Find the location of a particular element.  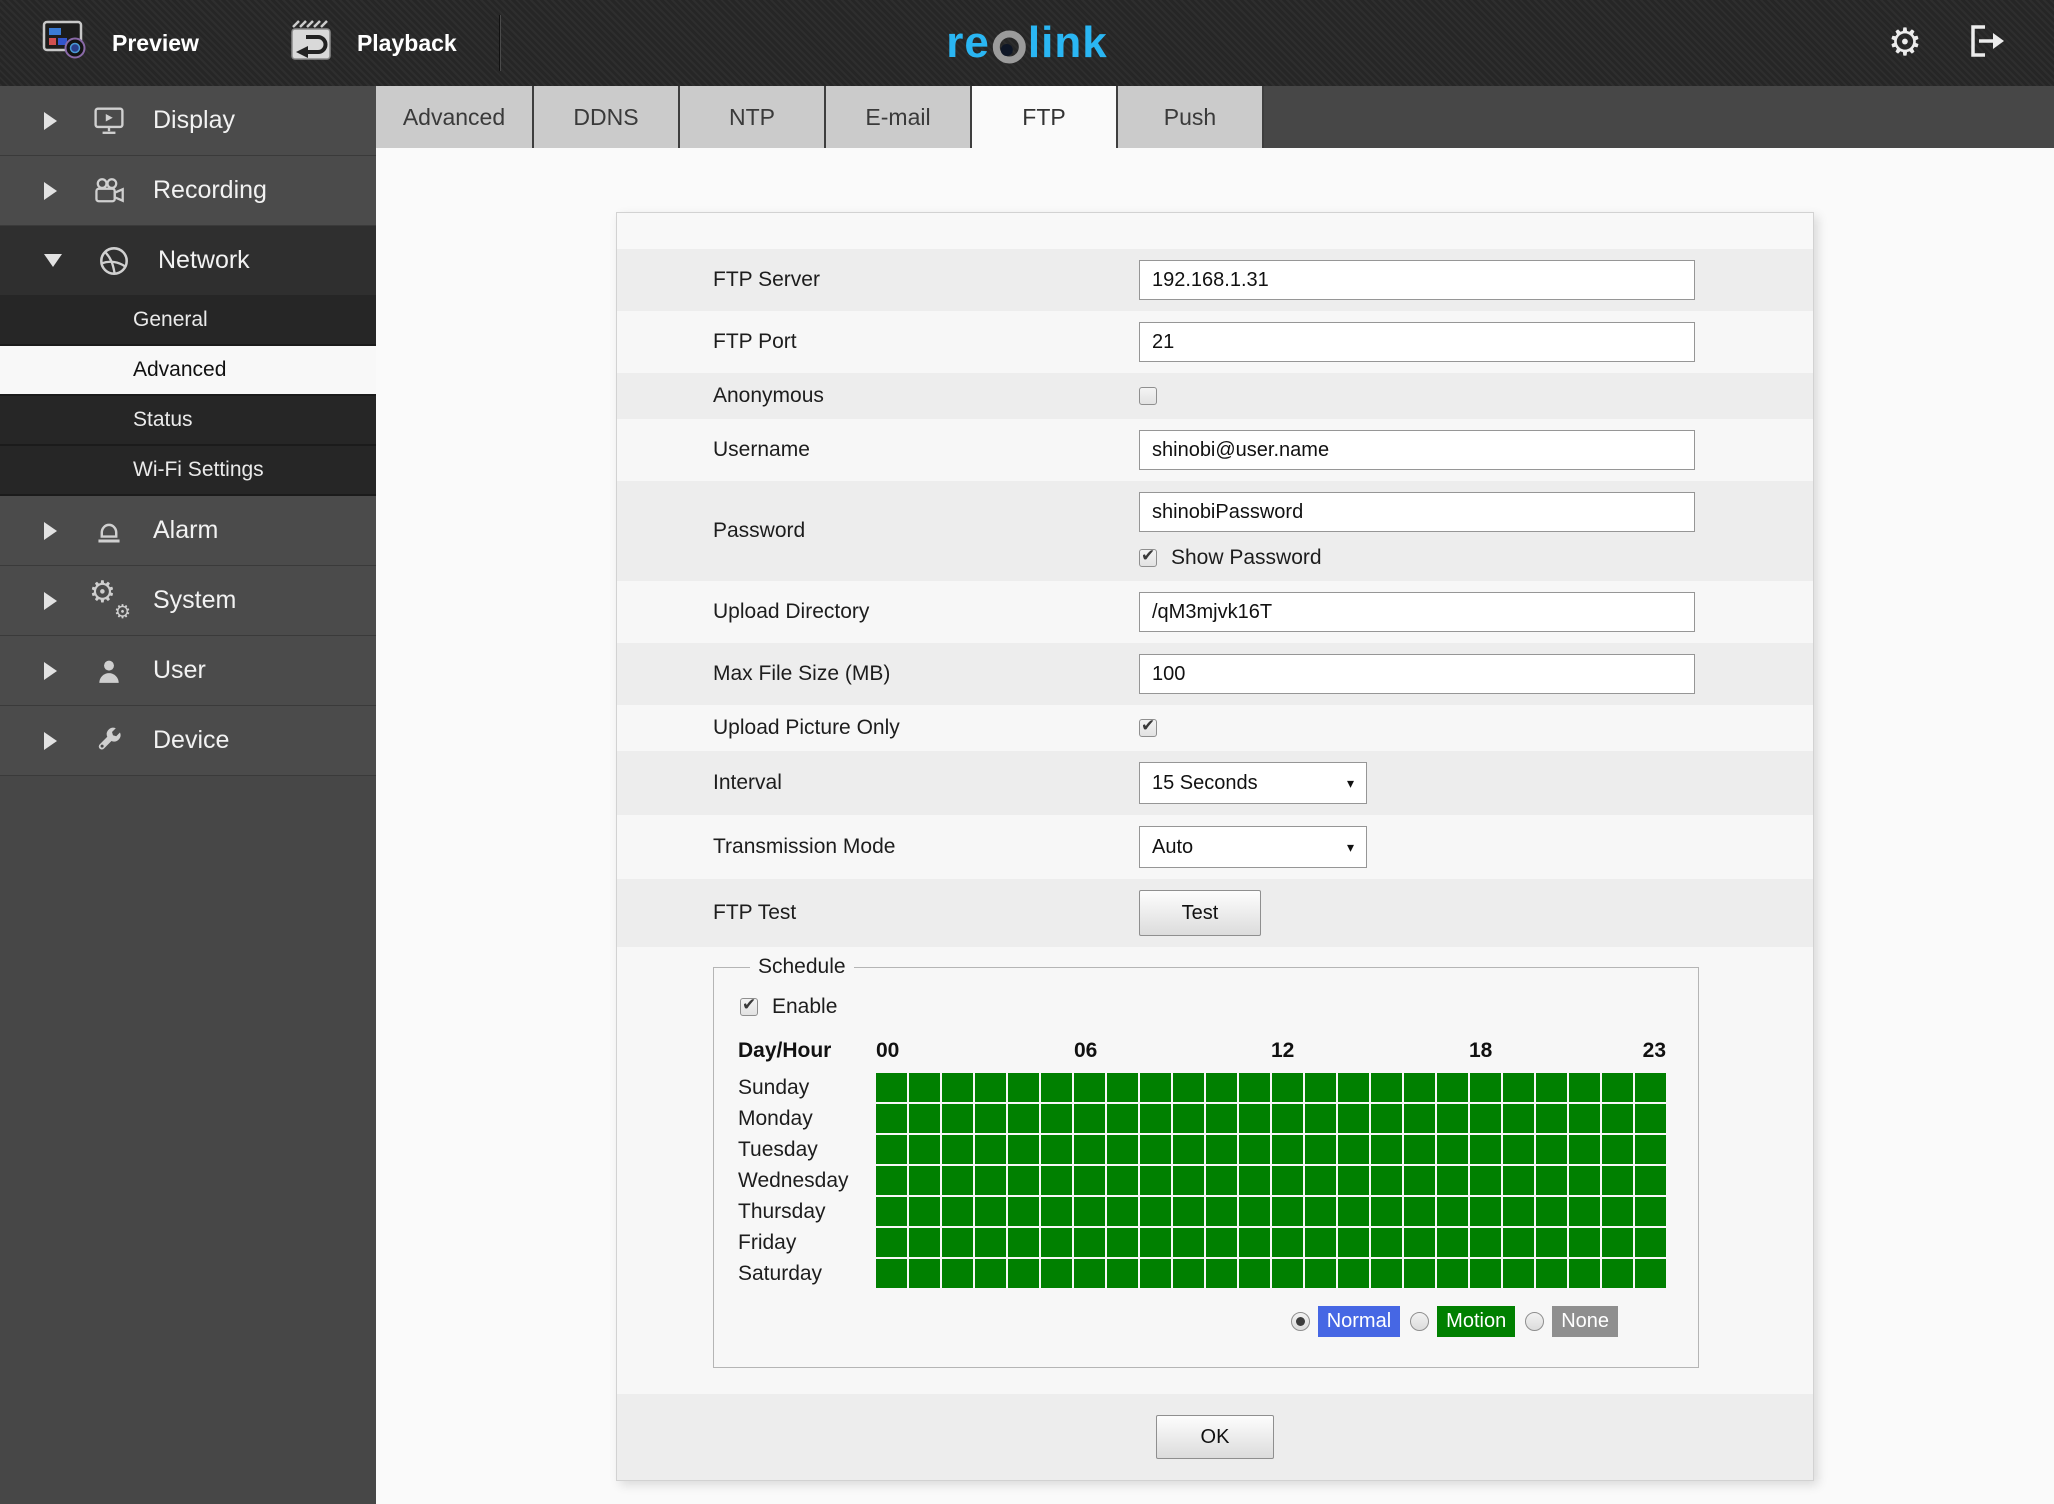

tab-ftp: FTP is located at coordinates (1045, 117).